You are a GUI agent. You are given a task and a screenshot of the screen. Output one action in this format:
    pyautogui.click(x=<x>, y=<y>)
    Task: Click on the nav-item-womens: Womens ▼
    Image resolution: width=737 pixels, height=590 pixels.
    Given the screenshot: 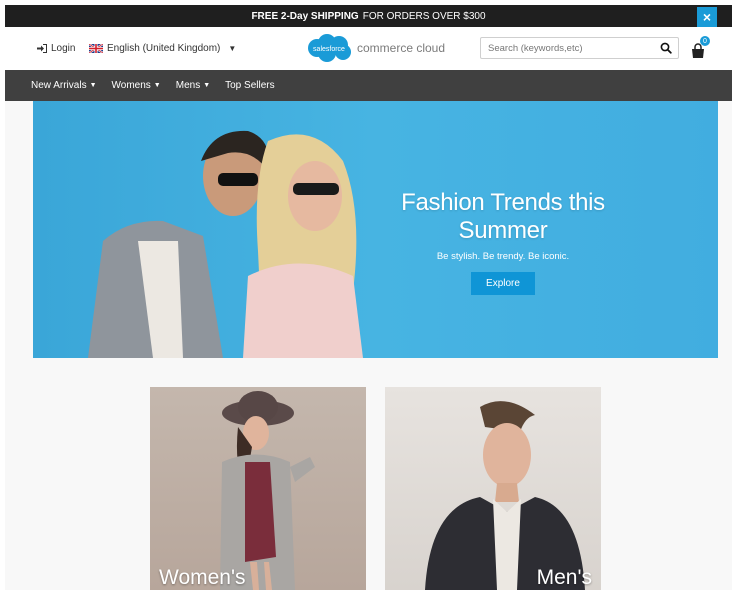 What is the action you would take?
    pyautogui.click(x=136, y=85)
    